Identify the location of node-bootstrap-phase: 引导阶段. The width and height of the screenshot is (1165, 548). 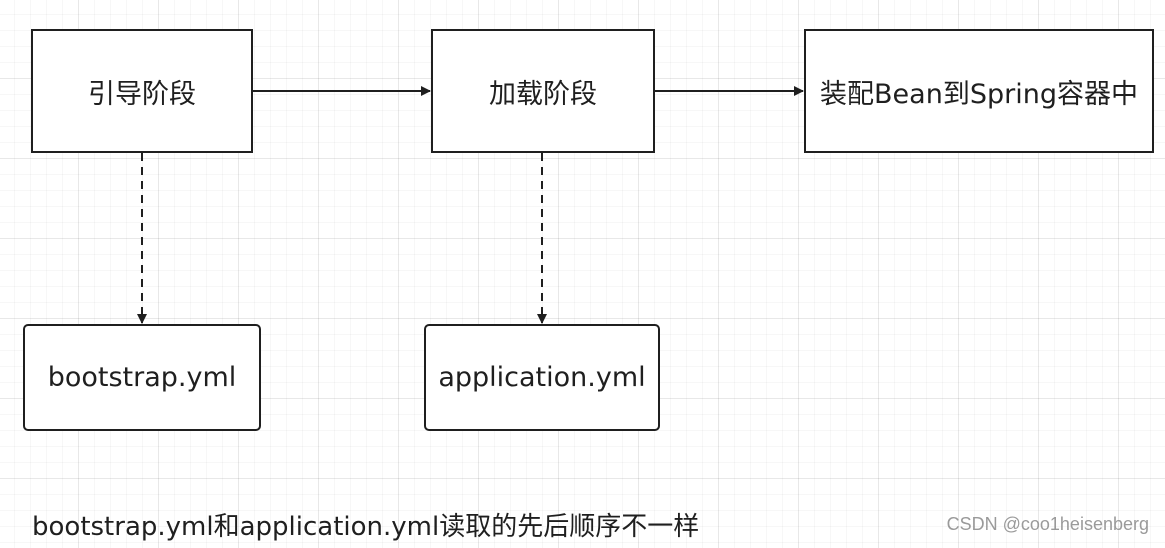
(142, 91).